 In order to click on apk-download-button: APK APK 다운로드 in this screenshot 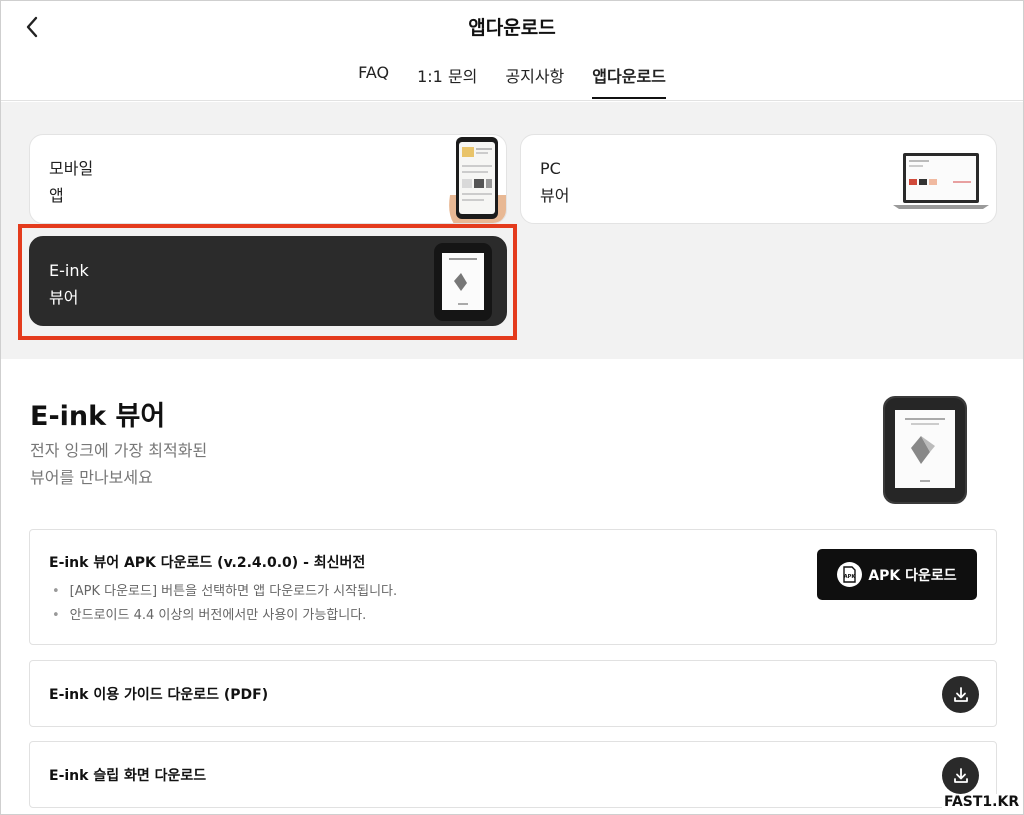, I will do `click(897, 574)`.